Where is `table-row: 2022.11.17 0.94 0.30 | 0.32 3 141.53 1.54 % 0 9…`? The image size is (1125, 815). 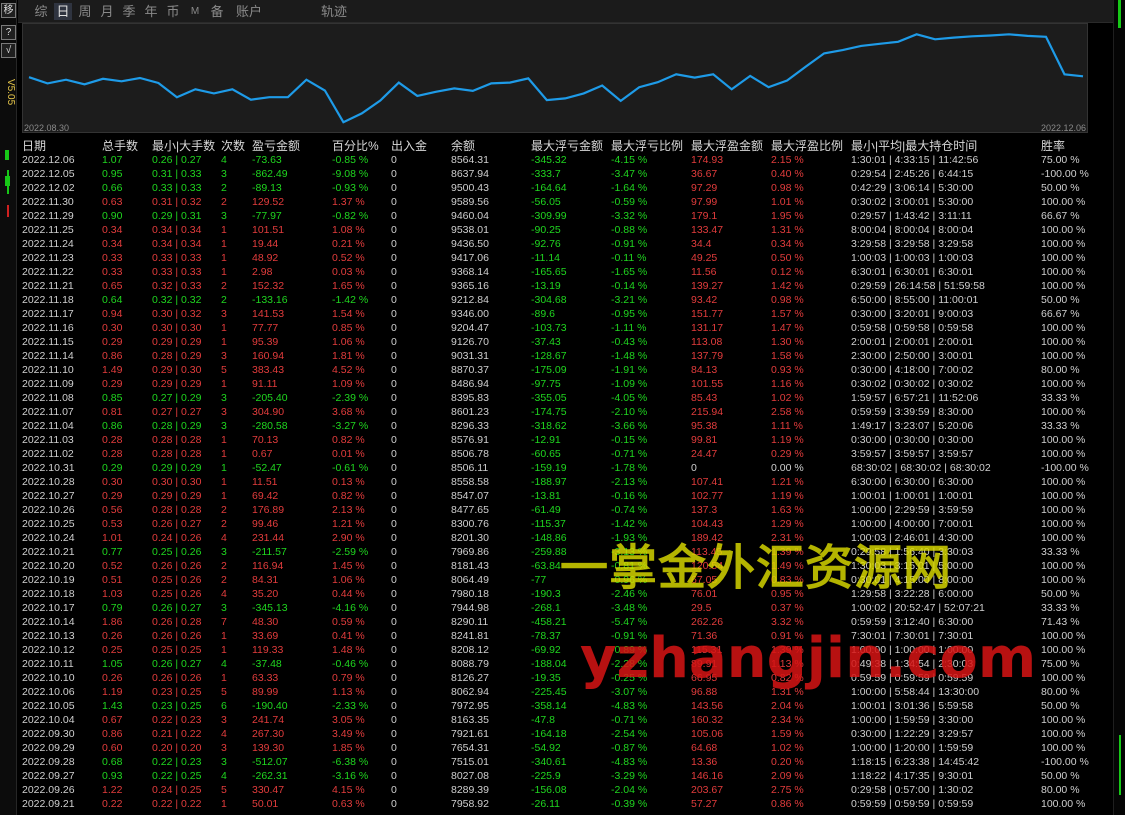
table-row: 2022.11.17 0.94 0.30 | 0.32 3 141.53 1.54 % 0 9… is located at coordinates (567, 314).